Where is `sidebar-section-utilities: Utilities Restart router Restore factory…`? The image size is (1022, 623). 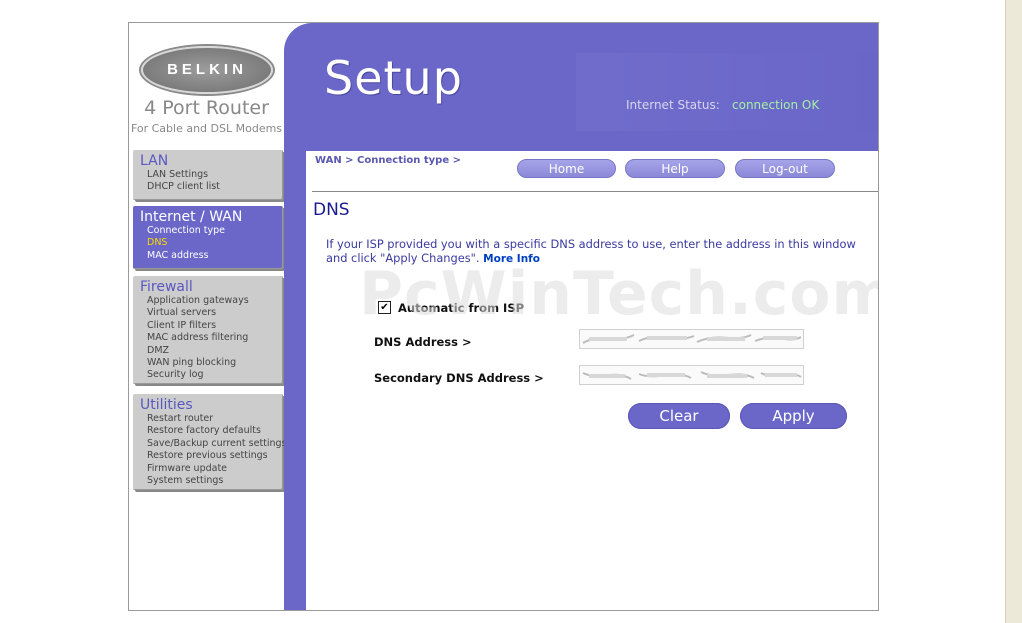 sidebar-section-utilities: Utilities Restart router Restore factory… is located at coordinates (210, 442).